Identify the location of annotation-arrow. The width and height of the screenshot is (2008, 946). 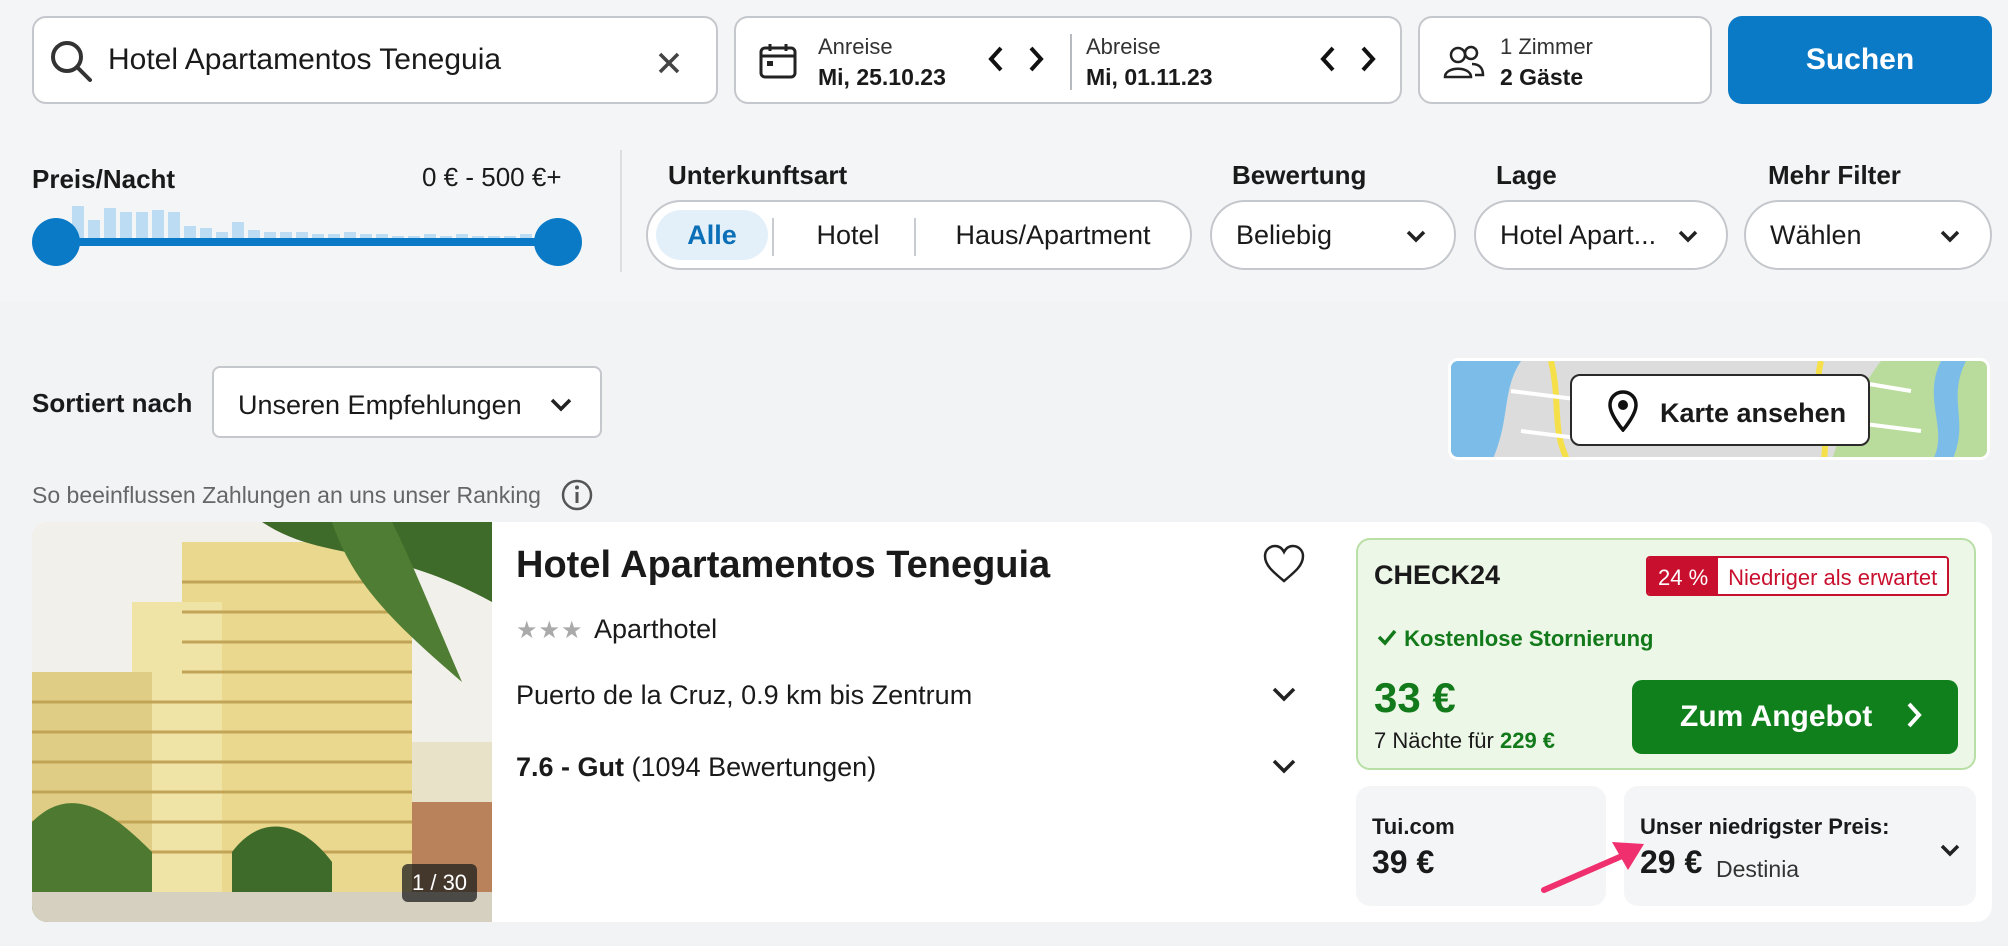
(1592, 867).